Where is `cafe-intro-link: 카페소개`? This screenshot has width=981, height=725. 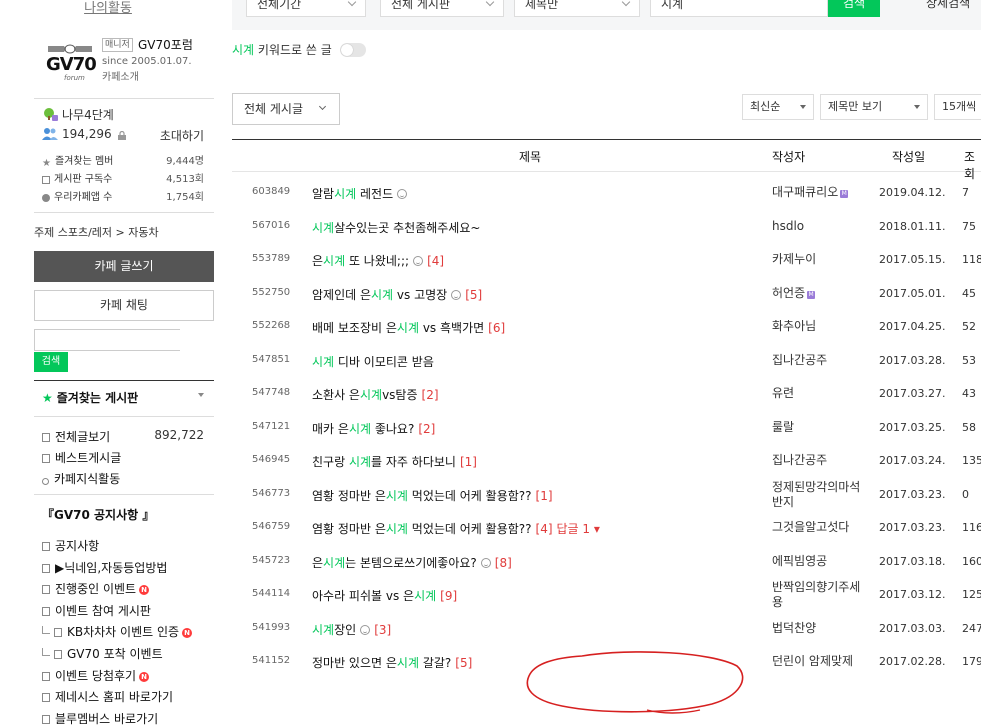 cafe-intro-link: 카페소개 is located at coordinates (120, 75).